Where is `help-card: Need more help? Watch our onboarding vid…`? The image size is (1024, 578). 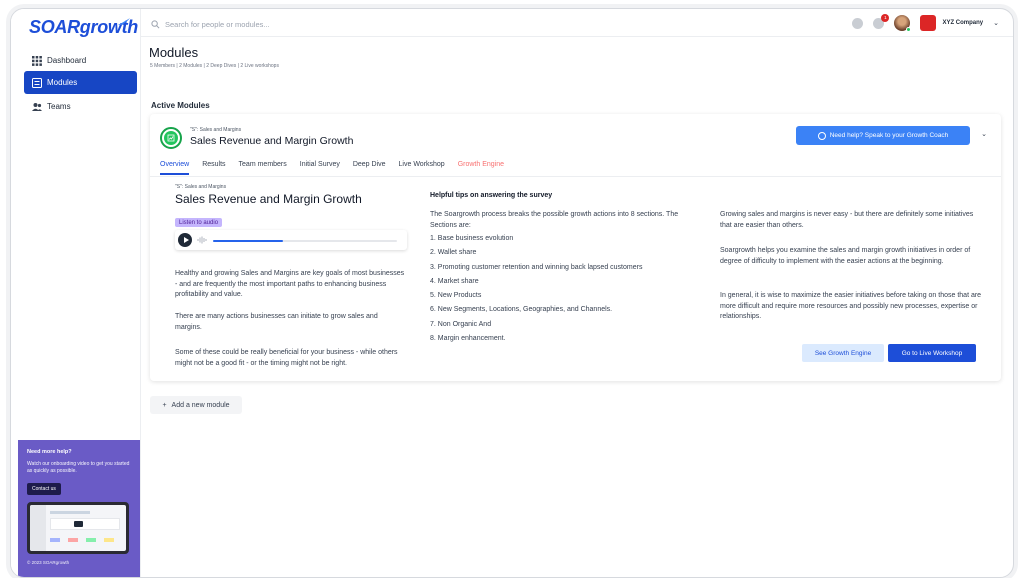 help-card: Need more help? Watch our onboarding vid… is located at coordinates (79, 508).